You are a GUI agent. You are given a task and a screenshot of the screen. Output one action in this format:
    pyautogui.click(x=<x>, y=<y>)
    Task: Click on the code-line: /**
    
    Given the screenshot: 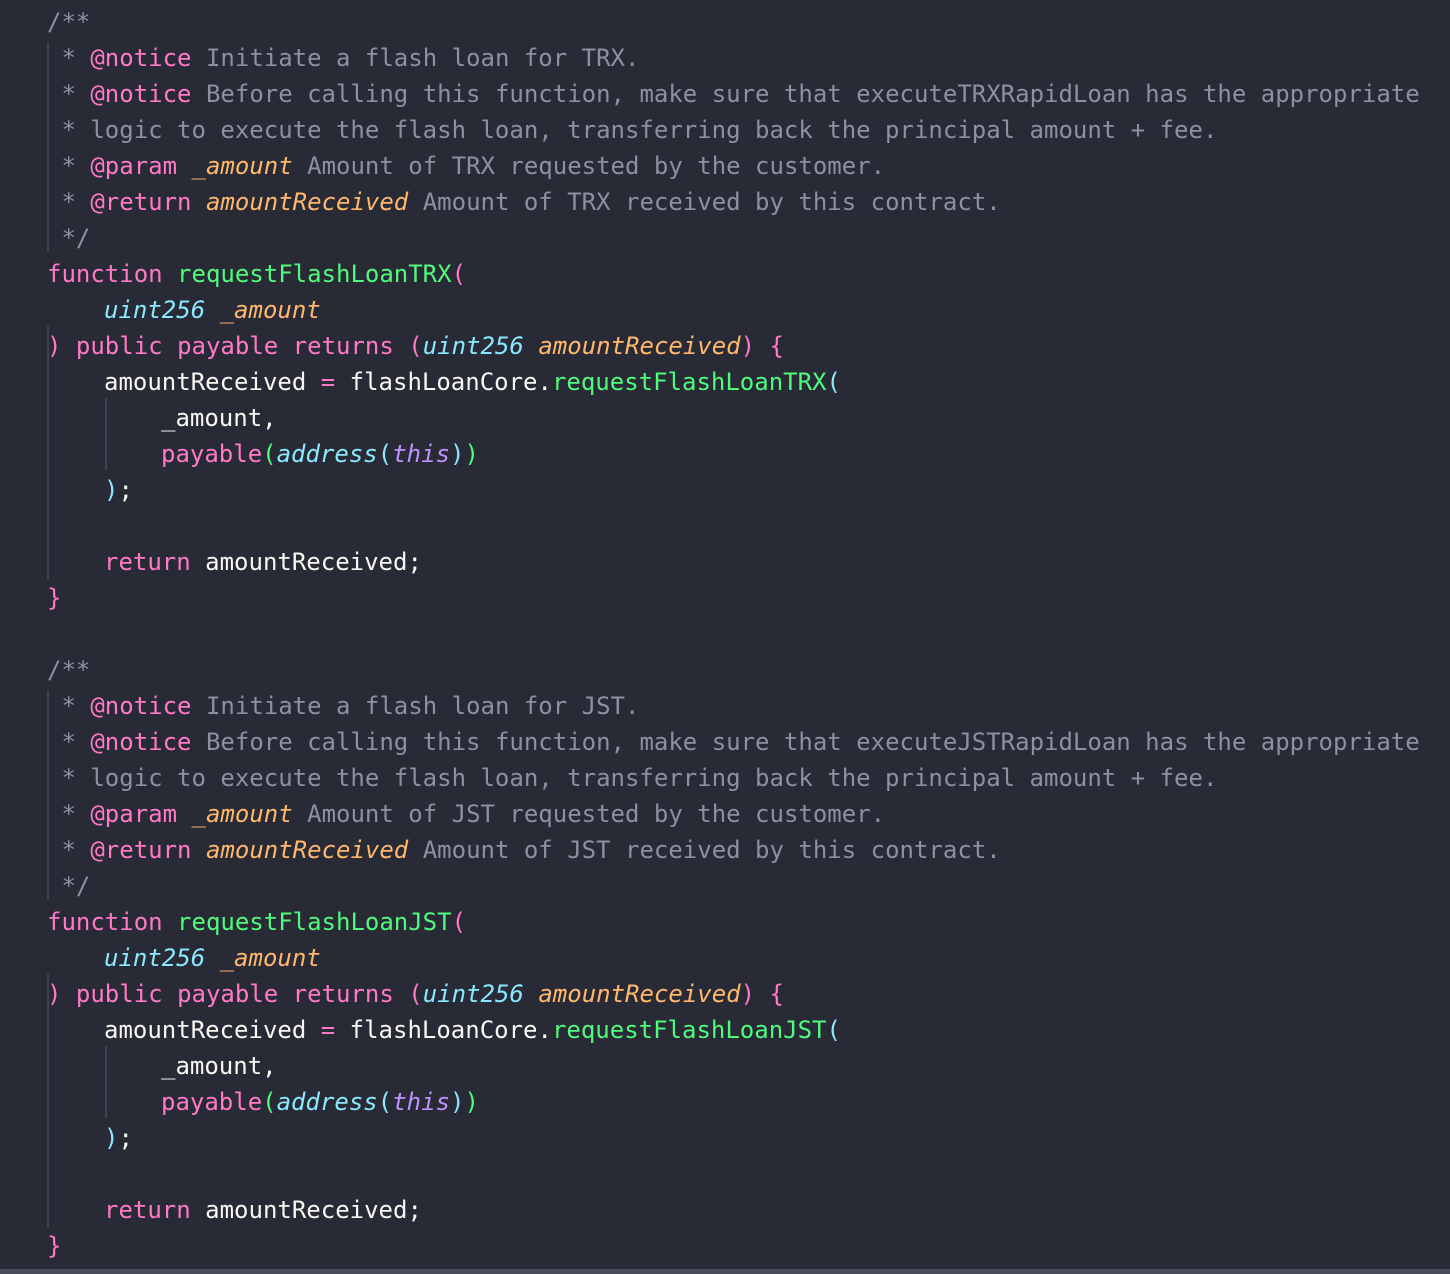 What is the action you would take?
    pyautogui.click(x=68, y=670)
    